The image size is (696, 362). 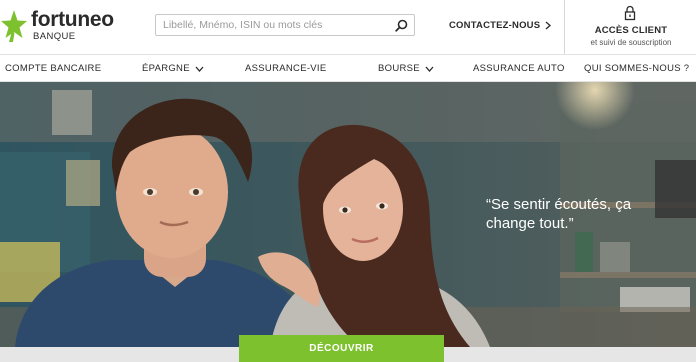 I want to click on nav-item-label: COMPTE BANCAIRE, so click(x=53, y=68).